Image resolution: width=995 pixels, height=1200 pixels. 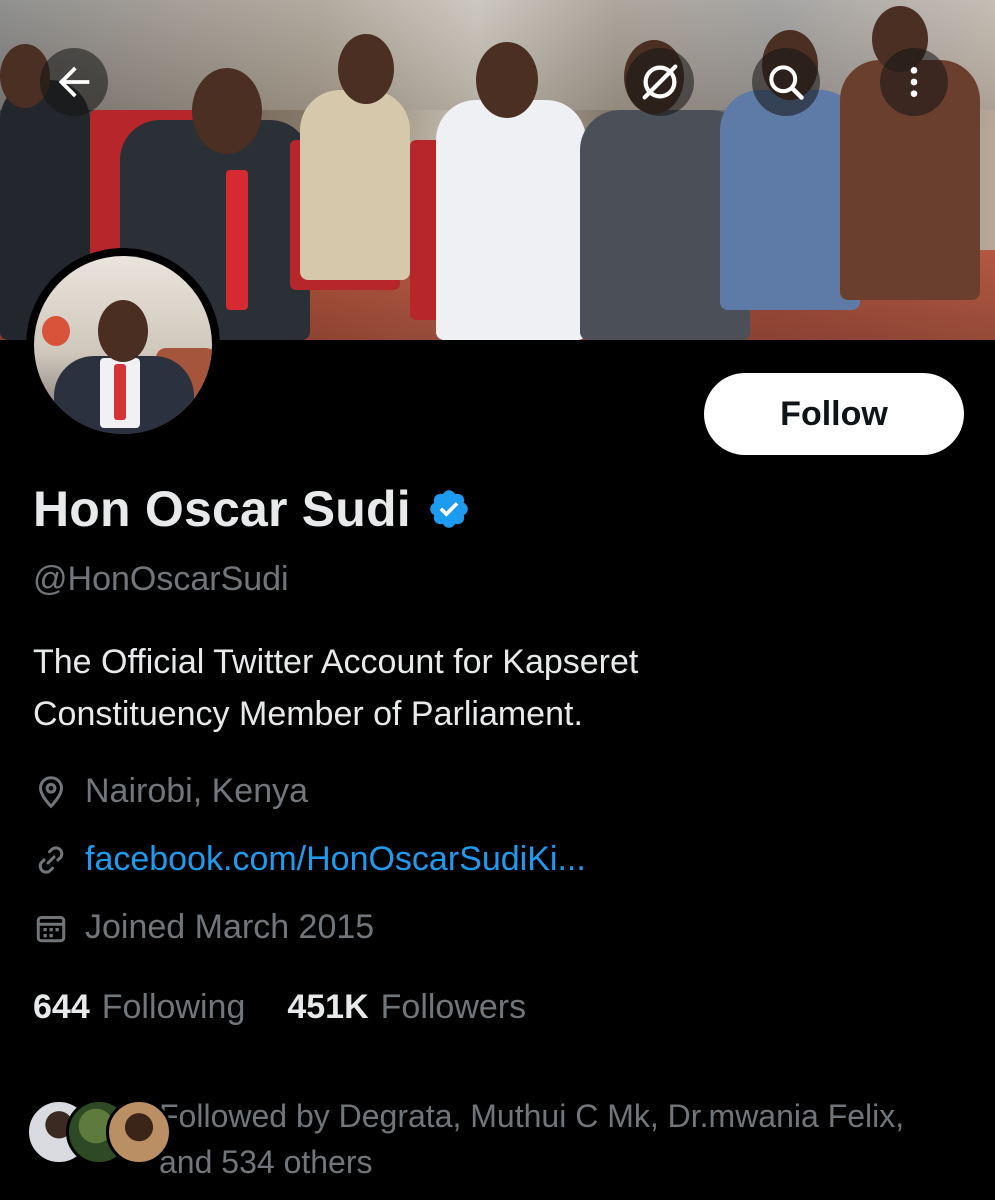 I want to click on bio-line: Constituency Member of Parliament., so click(x=308, y=714).